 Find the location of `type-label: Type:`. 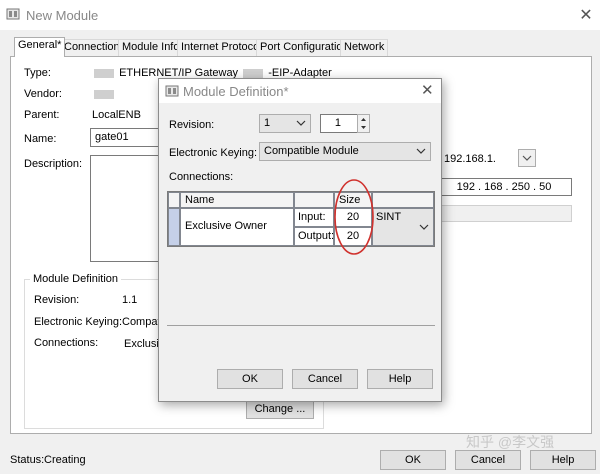

type-label: Type: is located at coordinates (37, 73).